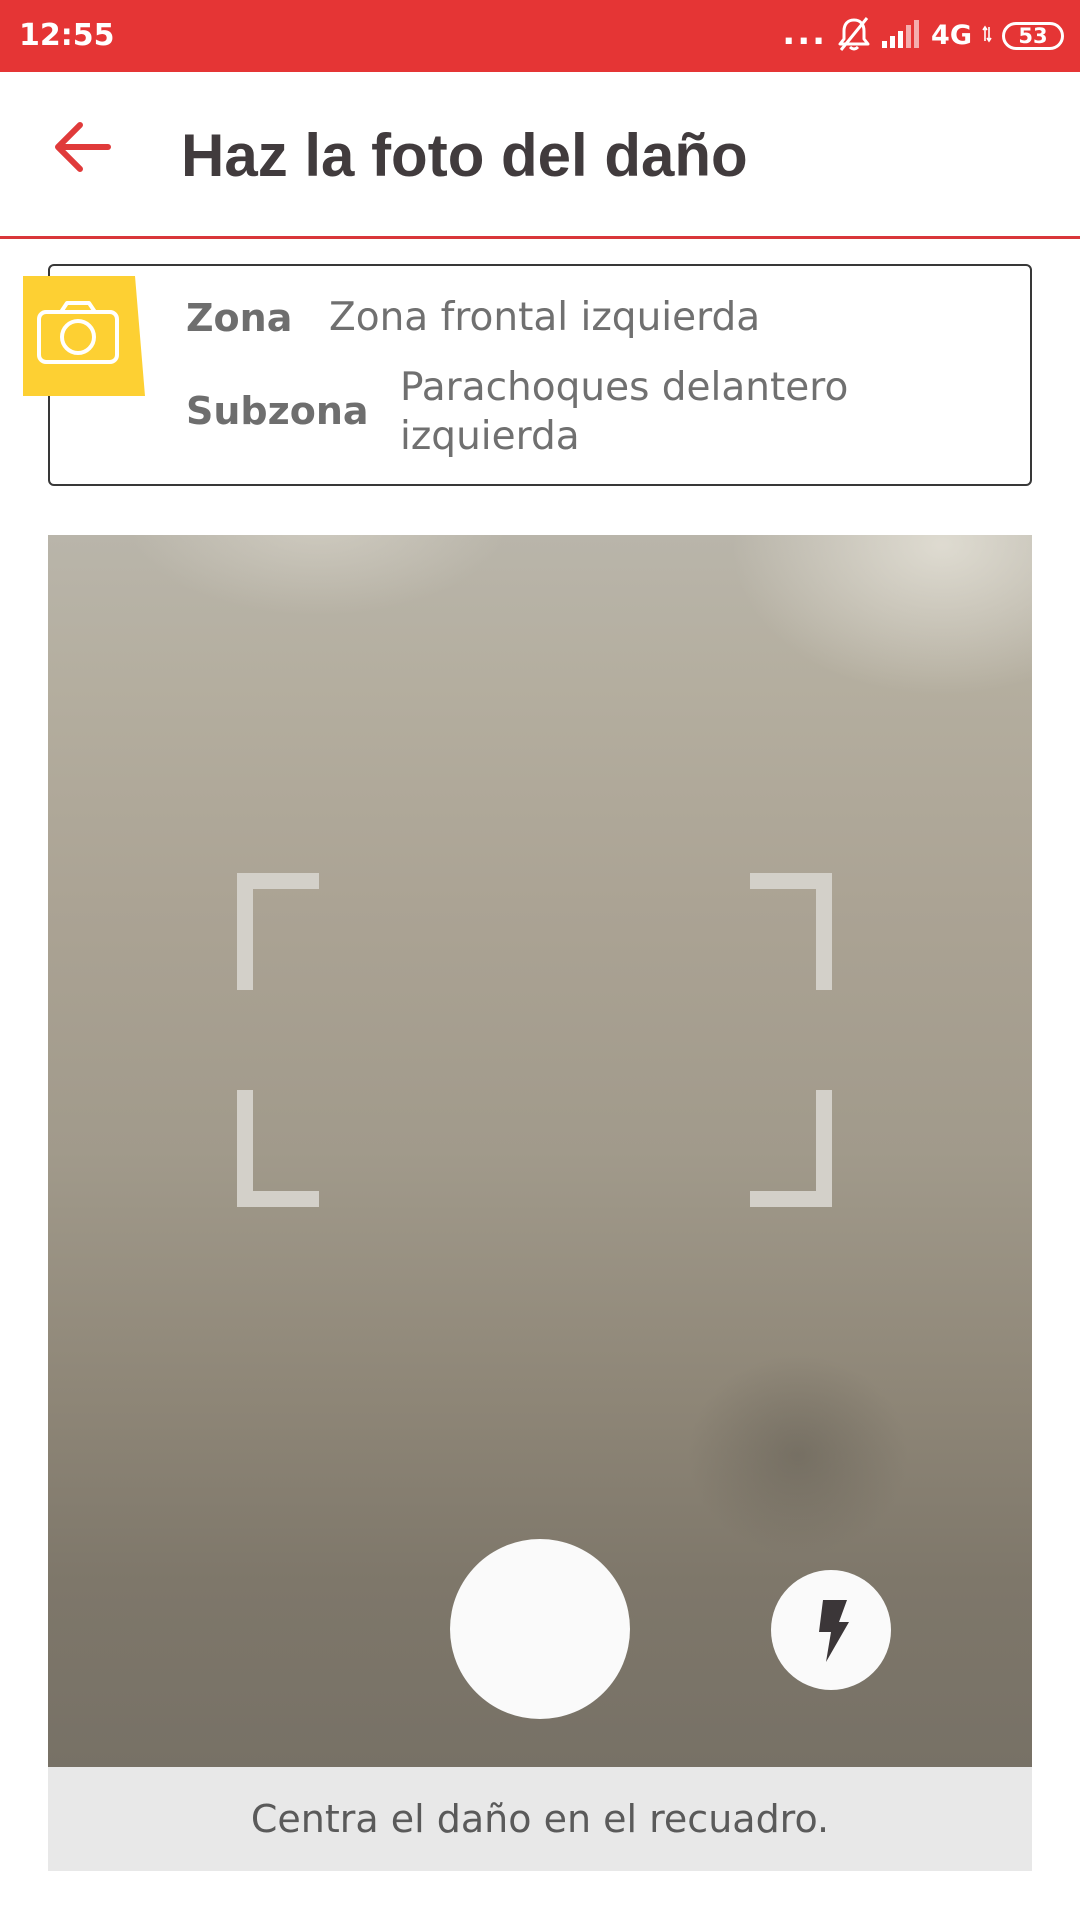  What do you see at coordinates (277, 411) in the screenshot?
I see `subzona-label: Subzona` at bounding box center [277, 411].